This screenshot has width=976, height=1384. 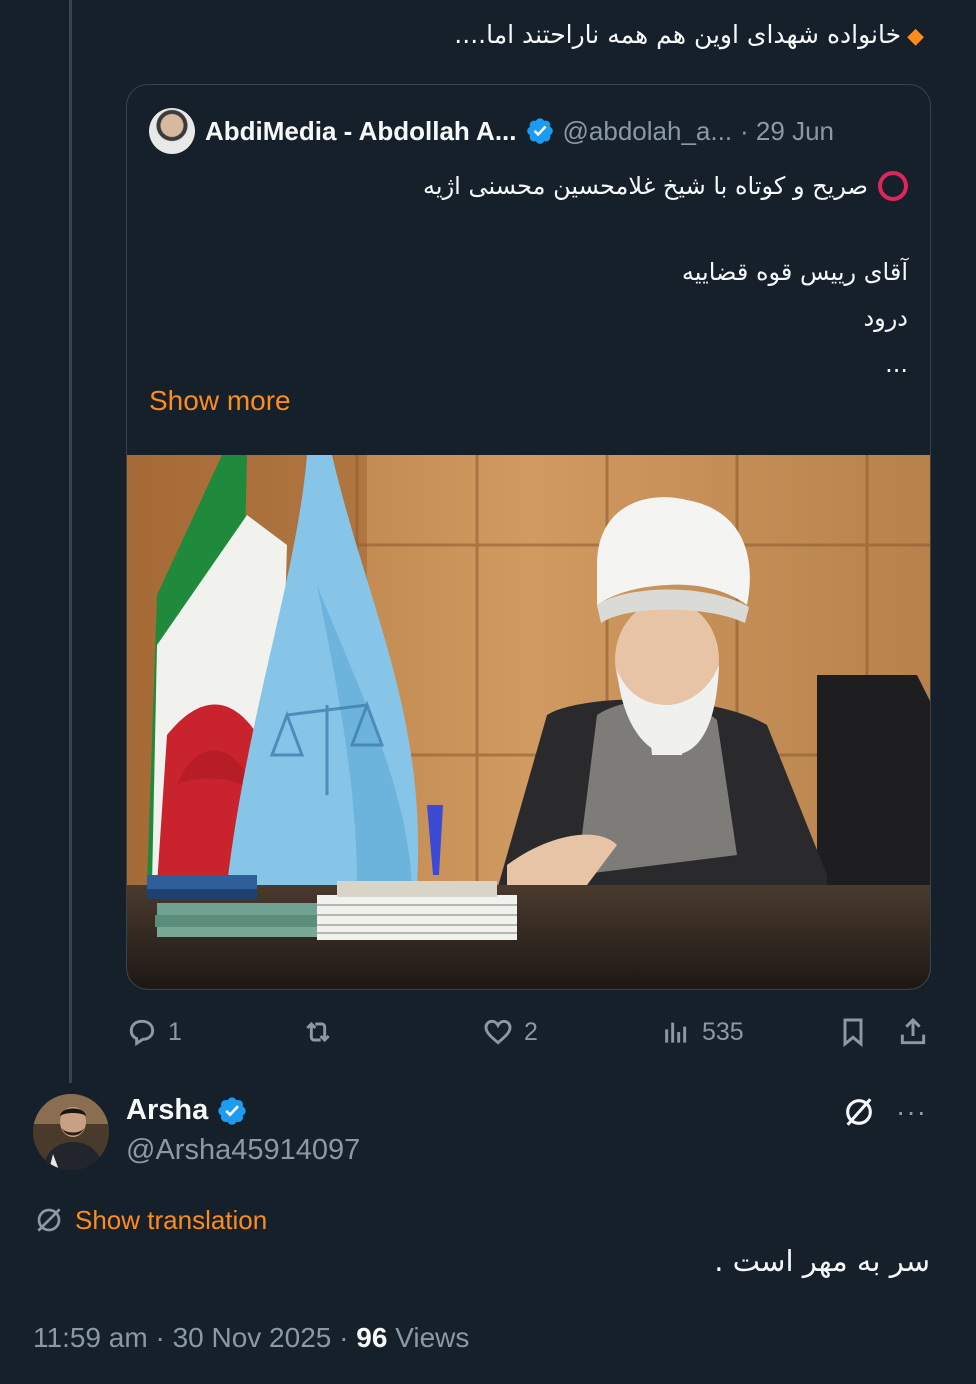 What do you see at coordinates (70, 541) in the screenshot?
I see `thread-connector-line` at bounding box center [70, 541].